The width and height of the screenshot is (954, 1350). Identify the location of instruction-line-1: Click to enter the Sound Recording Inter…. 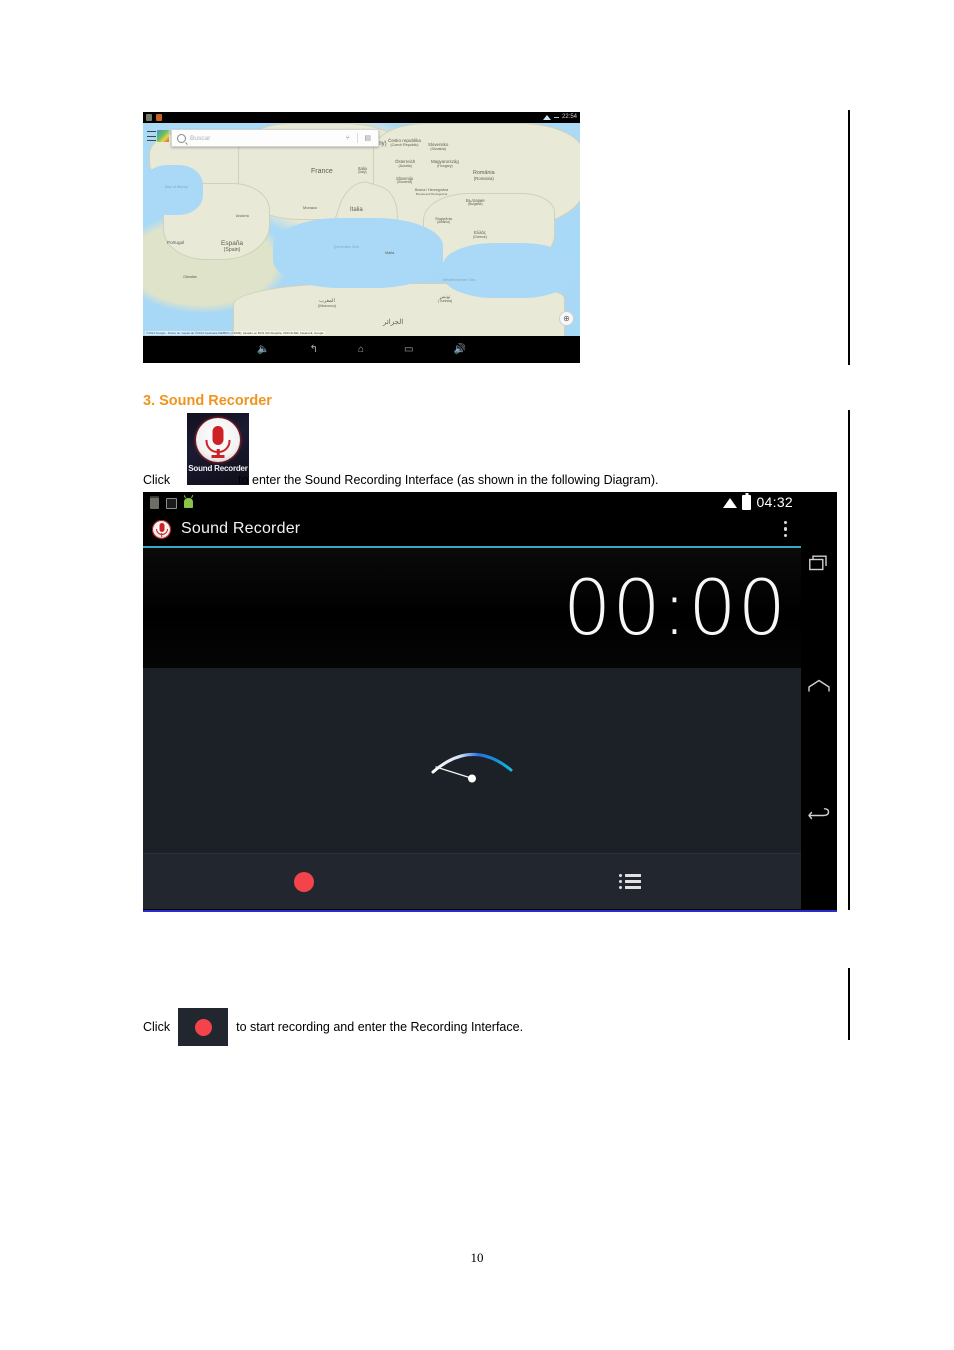
(400, 480).